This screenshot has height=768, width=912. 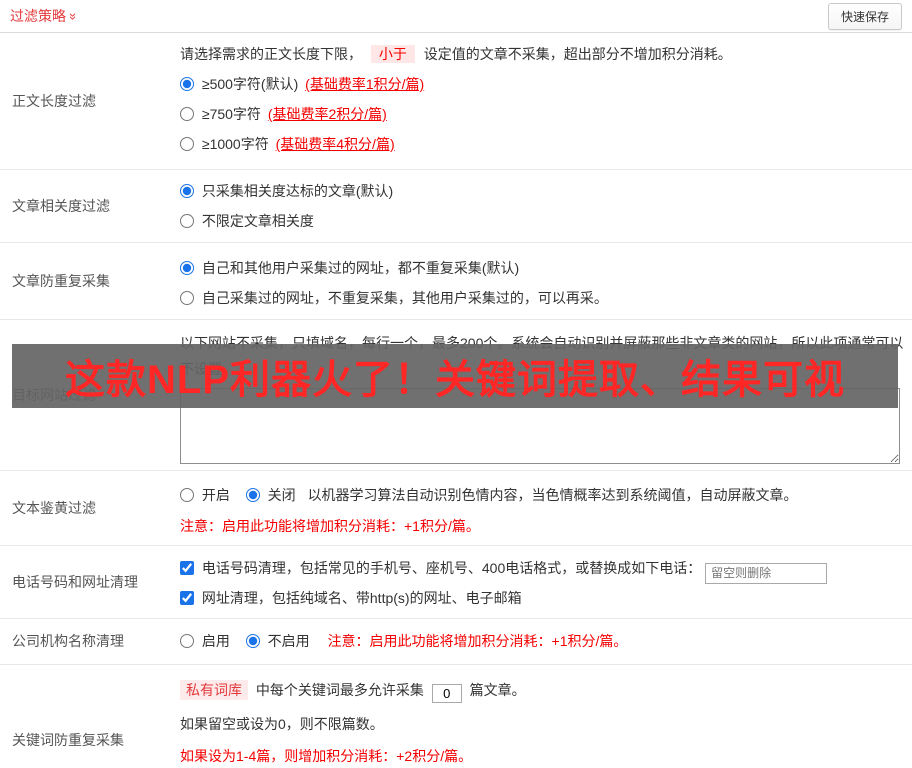 I want to click on length-intro: 请选择需求的正文长度下限， 小于 设定值的文章不采集，超出部分不增加积分消耗。, so click(x=542, y=54).